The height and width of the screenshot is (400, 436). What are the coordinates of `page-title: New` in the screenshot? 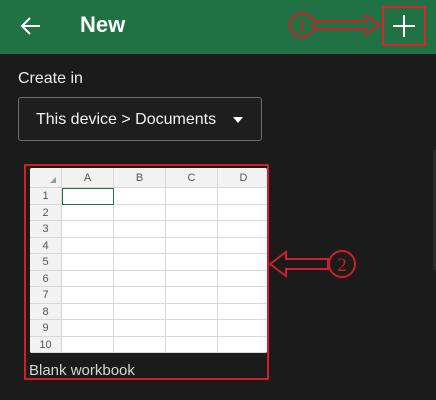 It's located at (103, 24).